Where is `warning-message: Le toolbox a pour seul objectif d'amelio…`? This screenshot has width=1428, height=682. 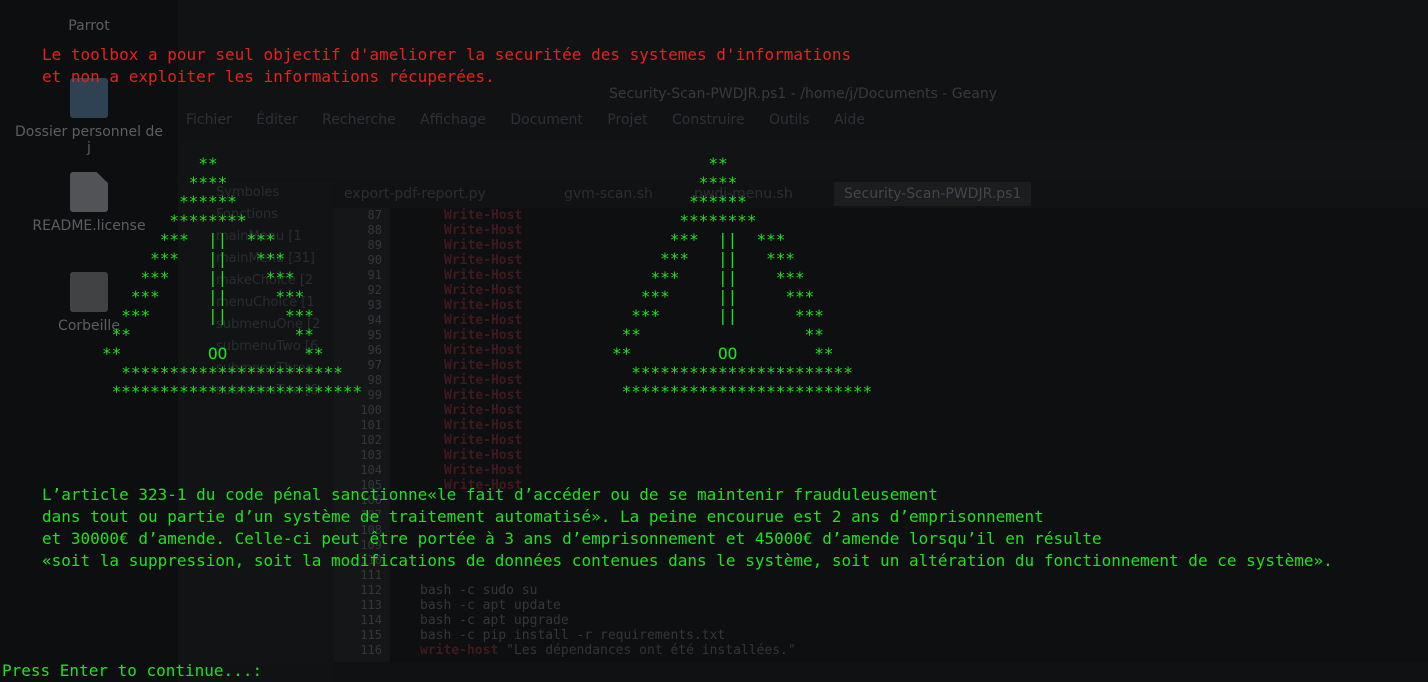 warning-message: Le toolbox a pour seul objectif d'amelio… is located at coordinates (447, 65).